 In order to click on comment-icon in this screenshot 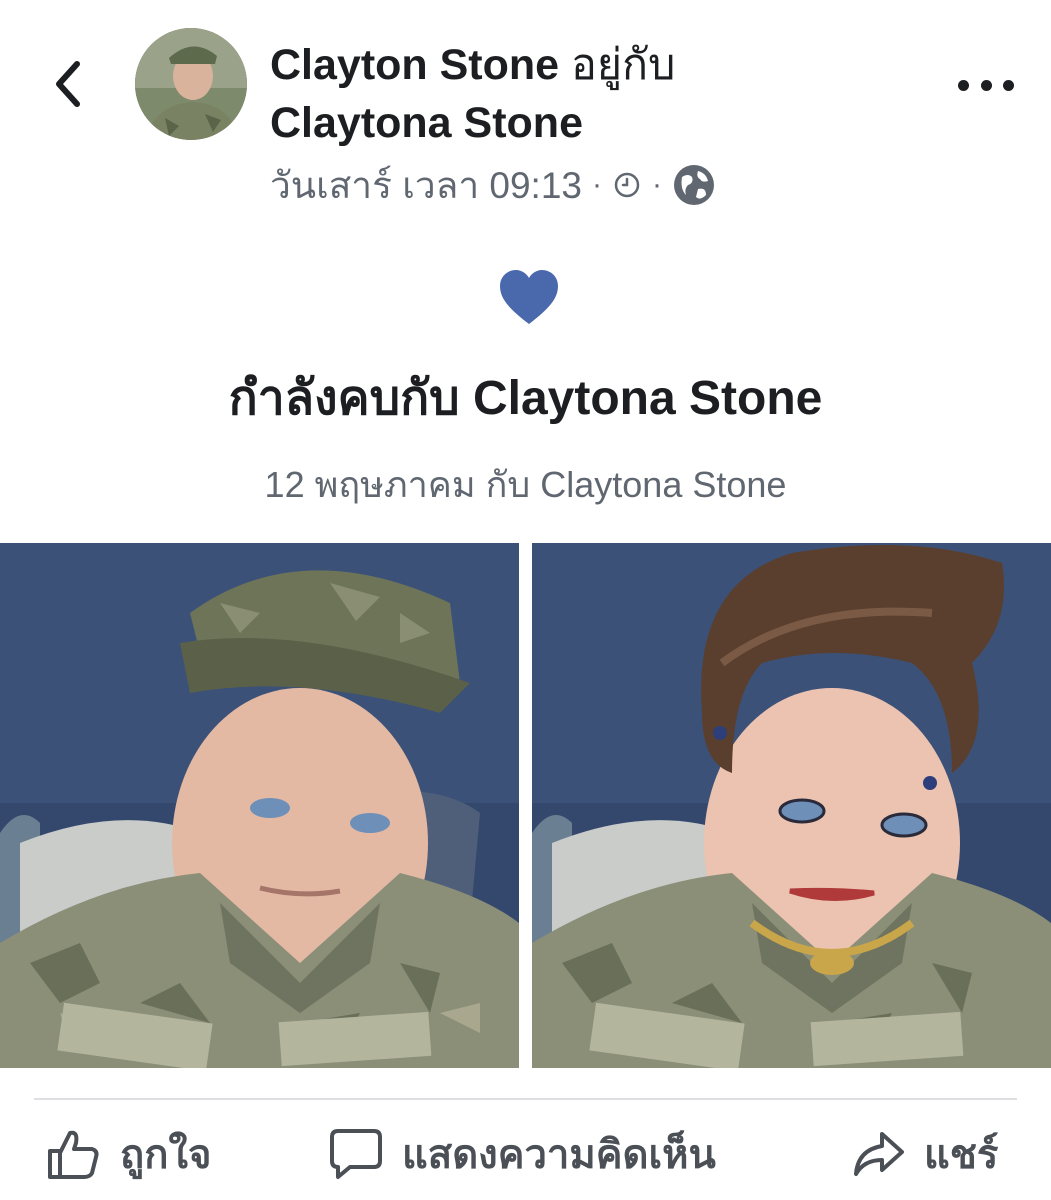, I will do `click(356, 1154)`.